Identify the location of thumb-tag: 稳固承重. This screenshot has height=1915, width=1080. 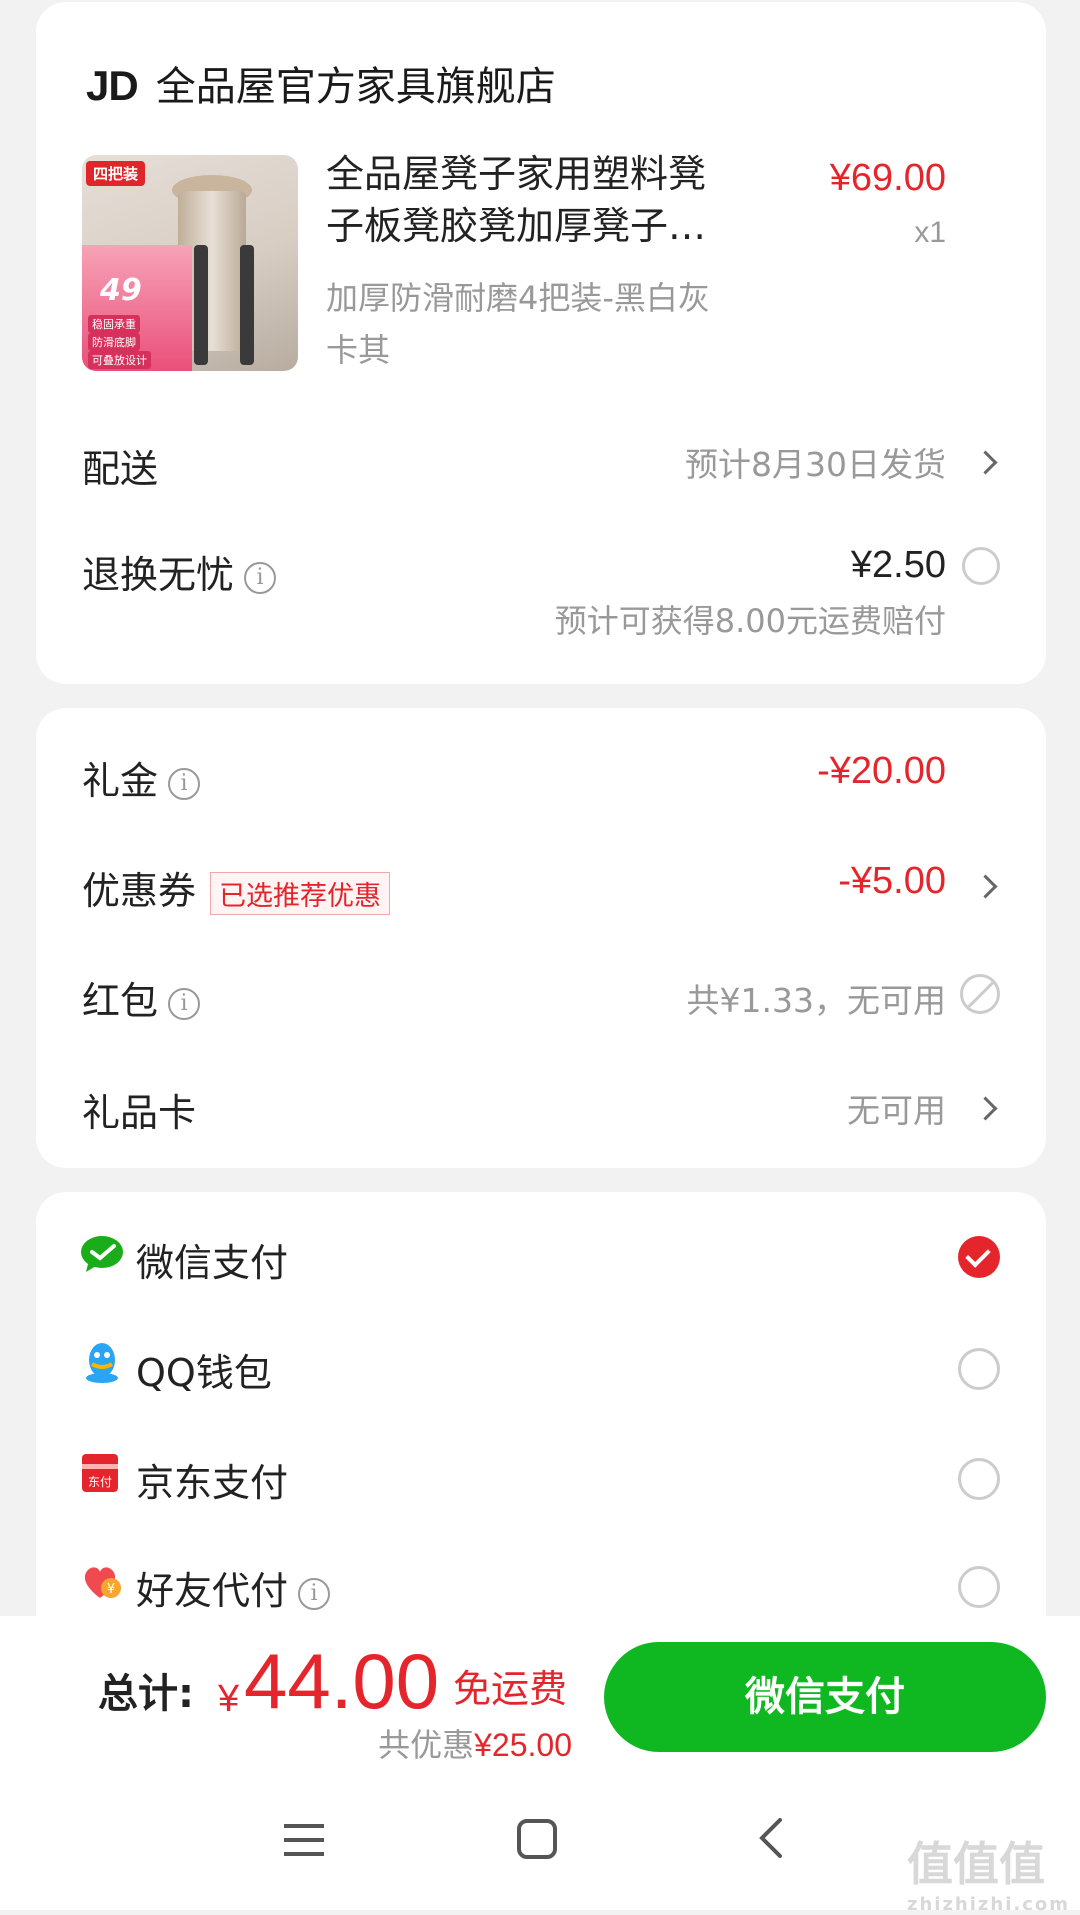
(114, 324).